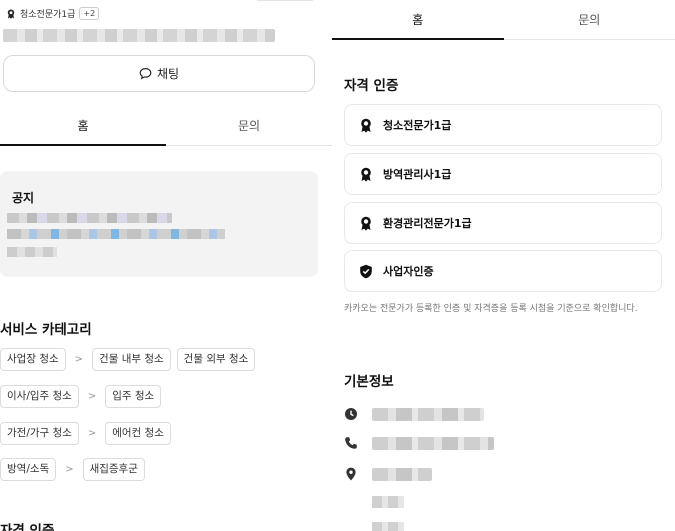 The width and height of the screenshot is (675, 531). I want to click on cert-section-title-peek: 자격 인증, so click(27, 527).